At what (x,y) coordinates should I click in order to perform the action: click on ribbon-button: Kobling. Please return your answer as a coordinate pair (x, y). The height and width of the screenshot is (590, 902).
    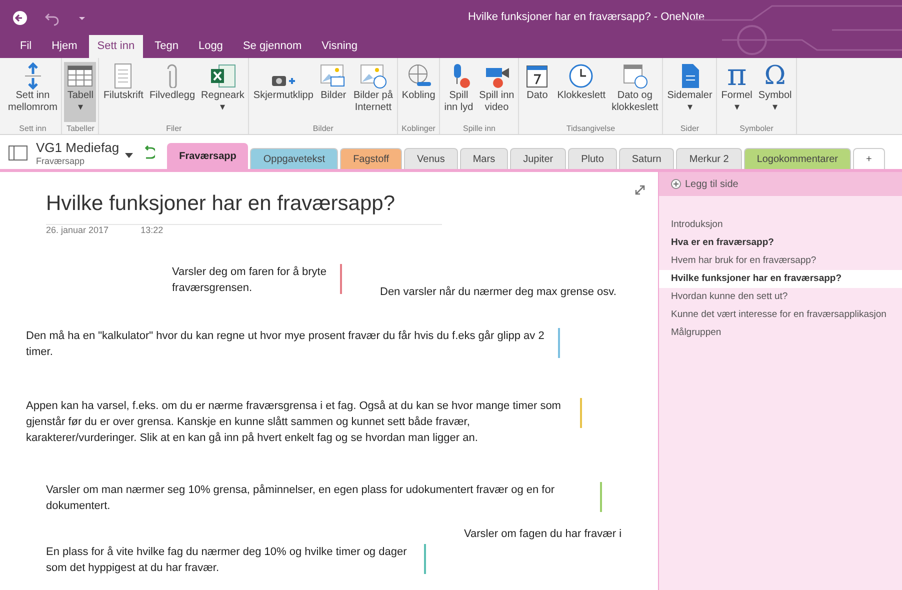
    Looking at the image, I should click on (419, 92).